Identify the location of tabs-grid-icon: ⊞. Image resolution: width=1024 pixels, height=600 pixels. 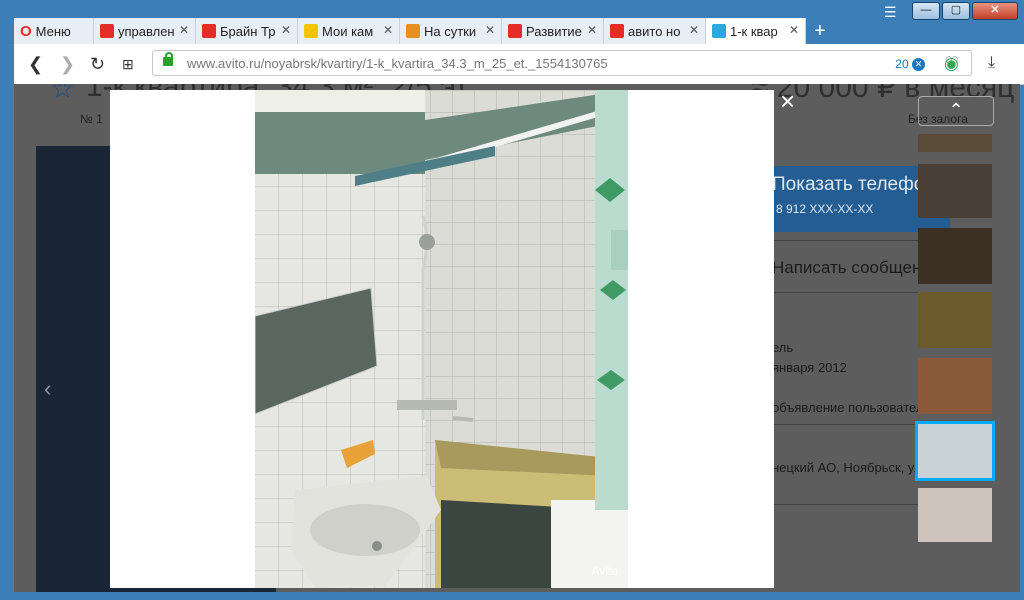
(128, 64).